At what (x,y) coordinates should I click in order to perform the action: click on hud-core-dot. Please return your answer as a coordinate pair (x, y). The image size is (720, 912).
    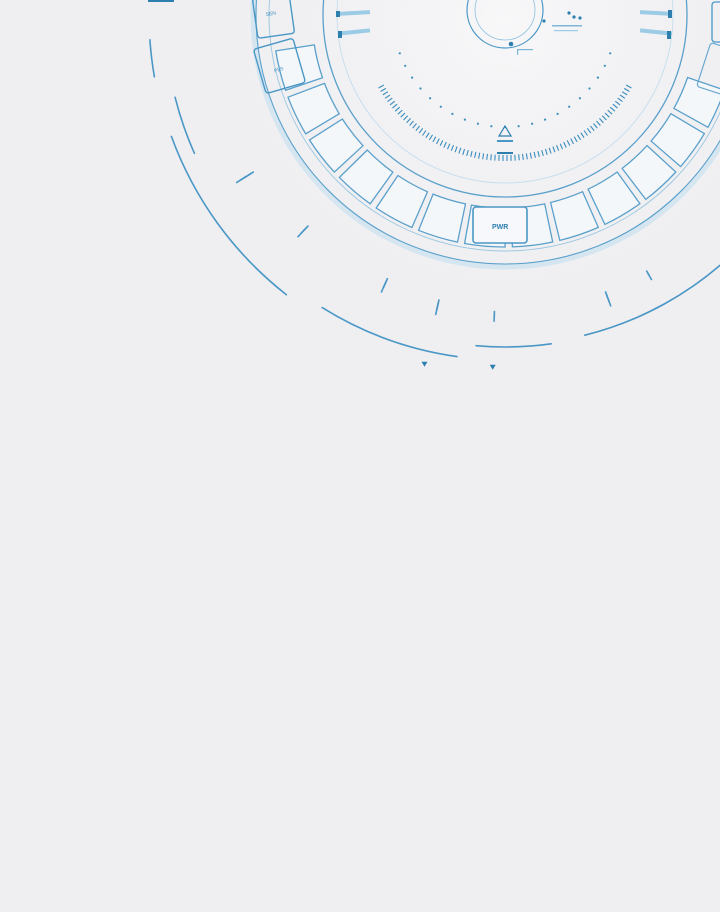
    Looking at the image, I should click on (511, 44).